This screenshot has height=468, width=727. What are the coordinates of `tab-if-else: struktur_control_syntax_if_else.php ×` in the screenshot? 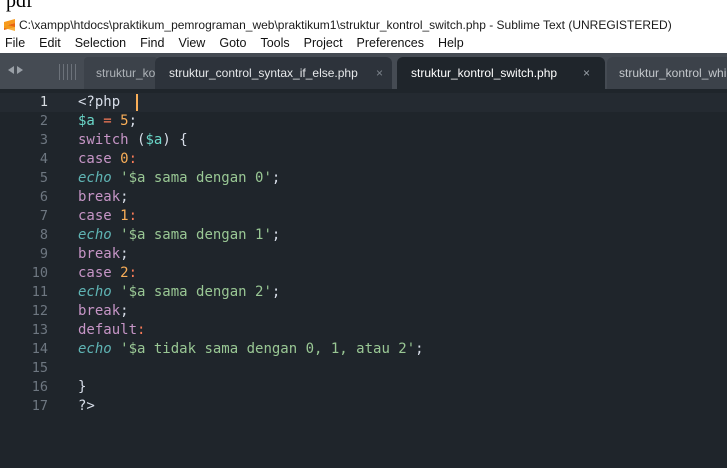 It's located at (273, 73).